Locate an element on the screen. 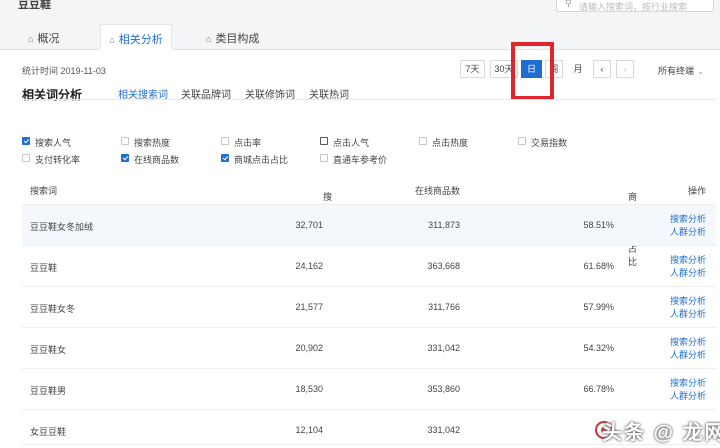  cell-keyword: 豆豆鞋女 is located at coordinates (48, 350).